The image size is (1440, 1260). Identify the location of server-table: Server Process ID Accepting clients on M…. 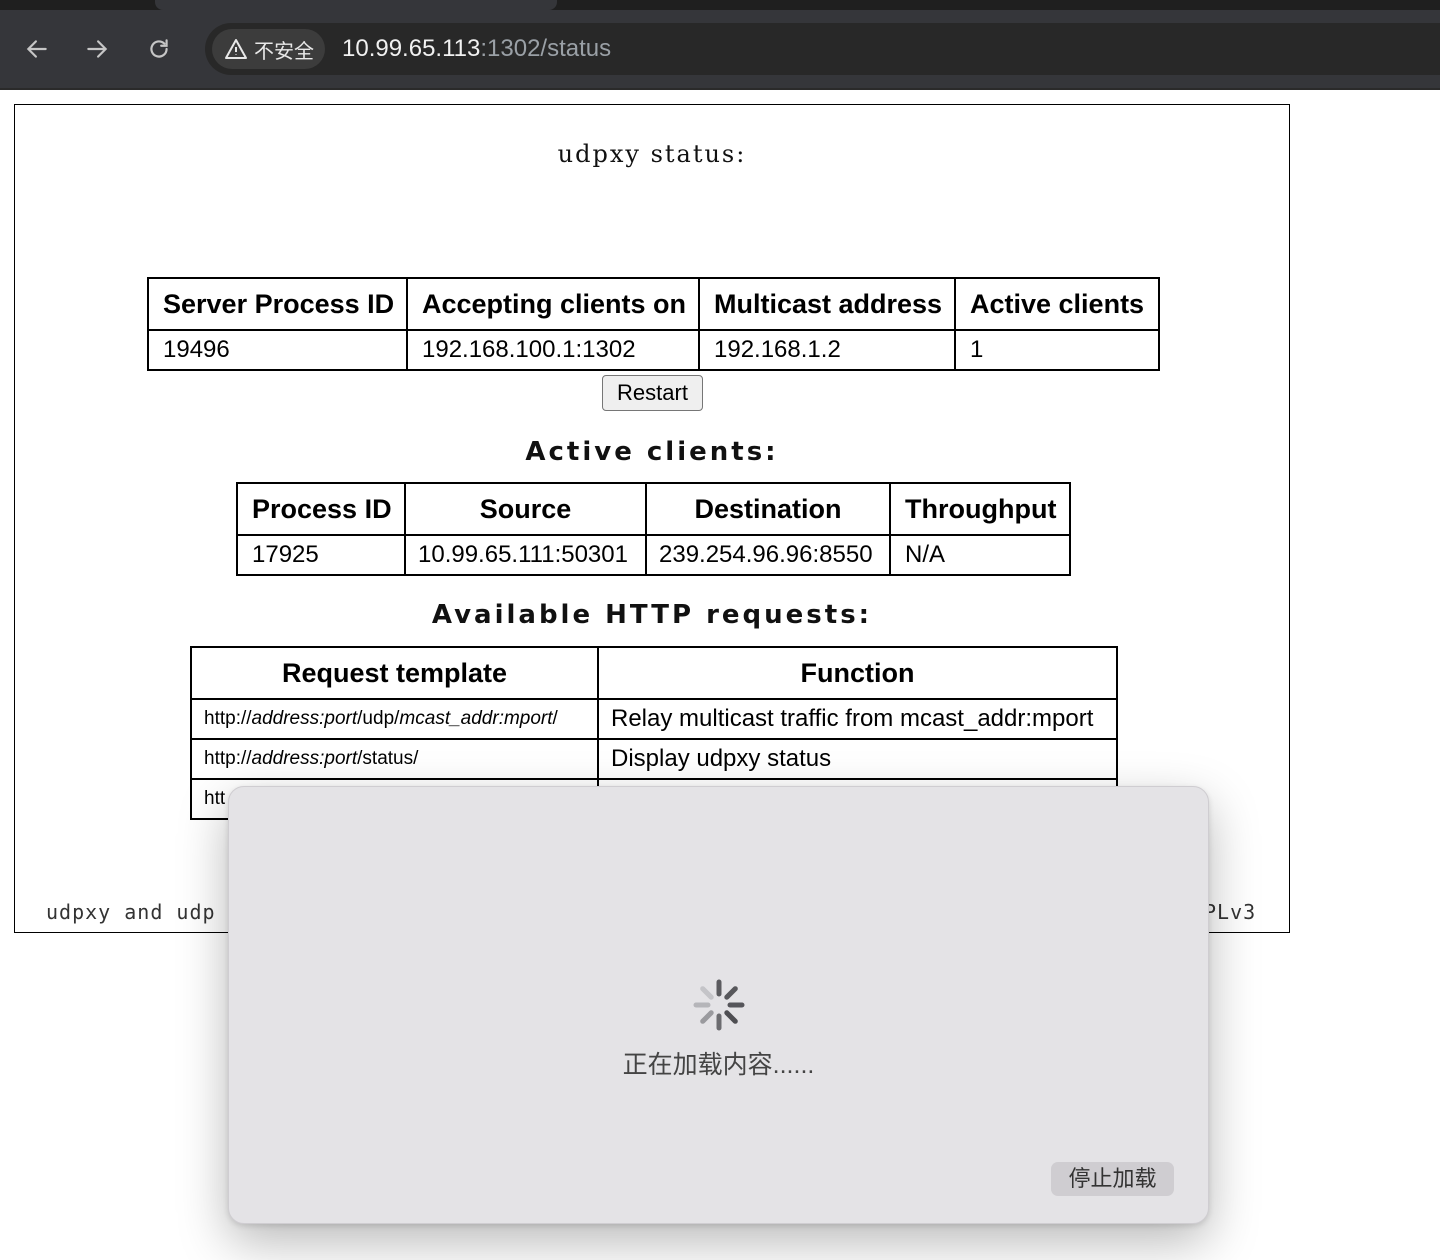
(653, 324).